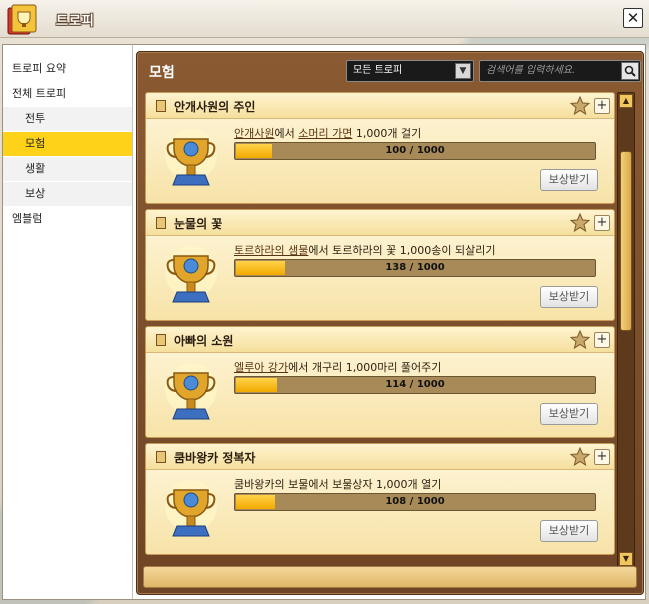 This screenshot has width=649, height=604. Describe the element at coordinates (365, 367) in the screenshot. I see `desc-text: 에서 개구리 1,000마리 풀어주기` at that location.